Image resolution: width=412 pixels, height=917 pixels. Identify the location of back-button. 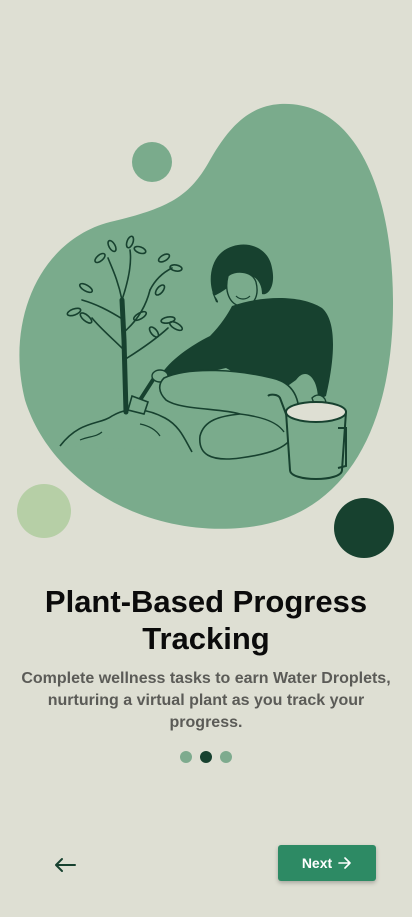
(65, 865).